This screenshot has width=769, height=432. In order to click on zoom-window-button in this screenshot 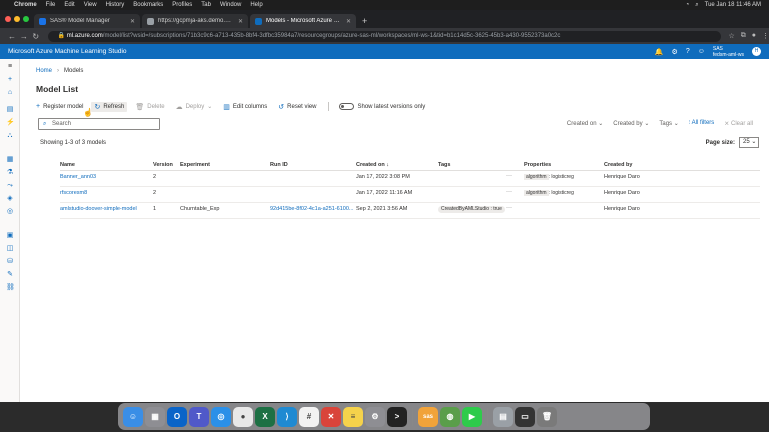, I will do `click(26, 19)`.